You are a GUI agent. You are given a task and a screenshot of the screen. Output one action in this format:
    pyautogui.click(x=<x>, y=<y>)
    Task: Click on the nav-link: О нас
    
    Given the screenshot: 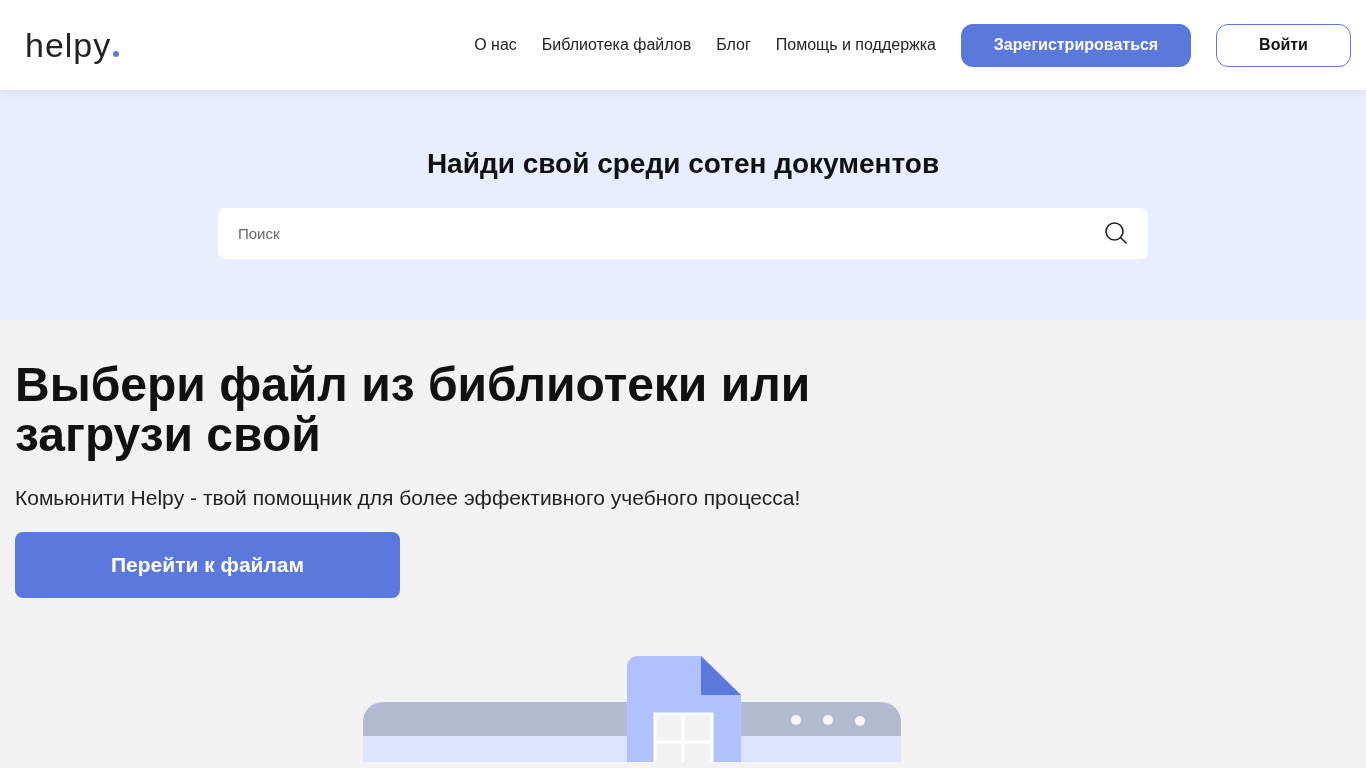 What is the action you would take?
    pyautogui.click(x=495, y=45)
    